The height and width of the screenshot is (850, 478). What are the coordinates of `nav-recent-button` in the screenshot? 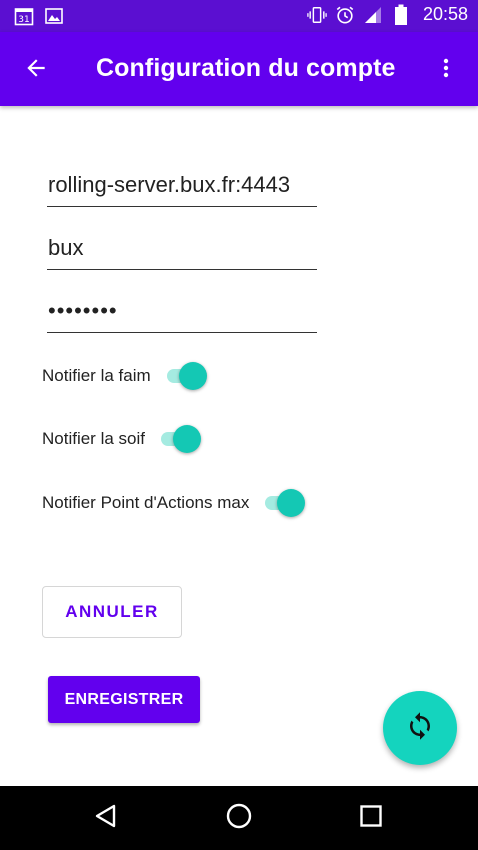 It's located at (371, 818).